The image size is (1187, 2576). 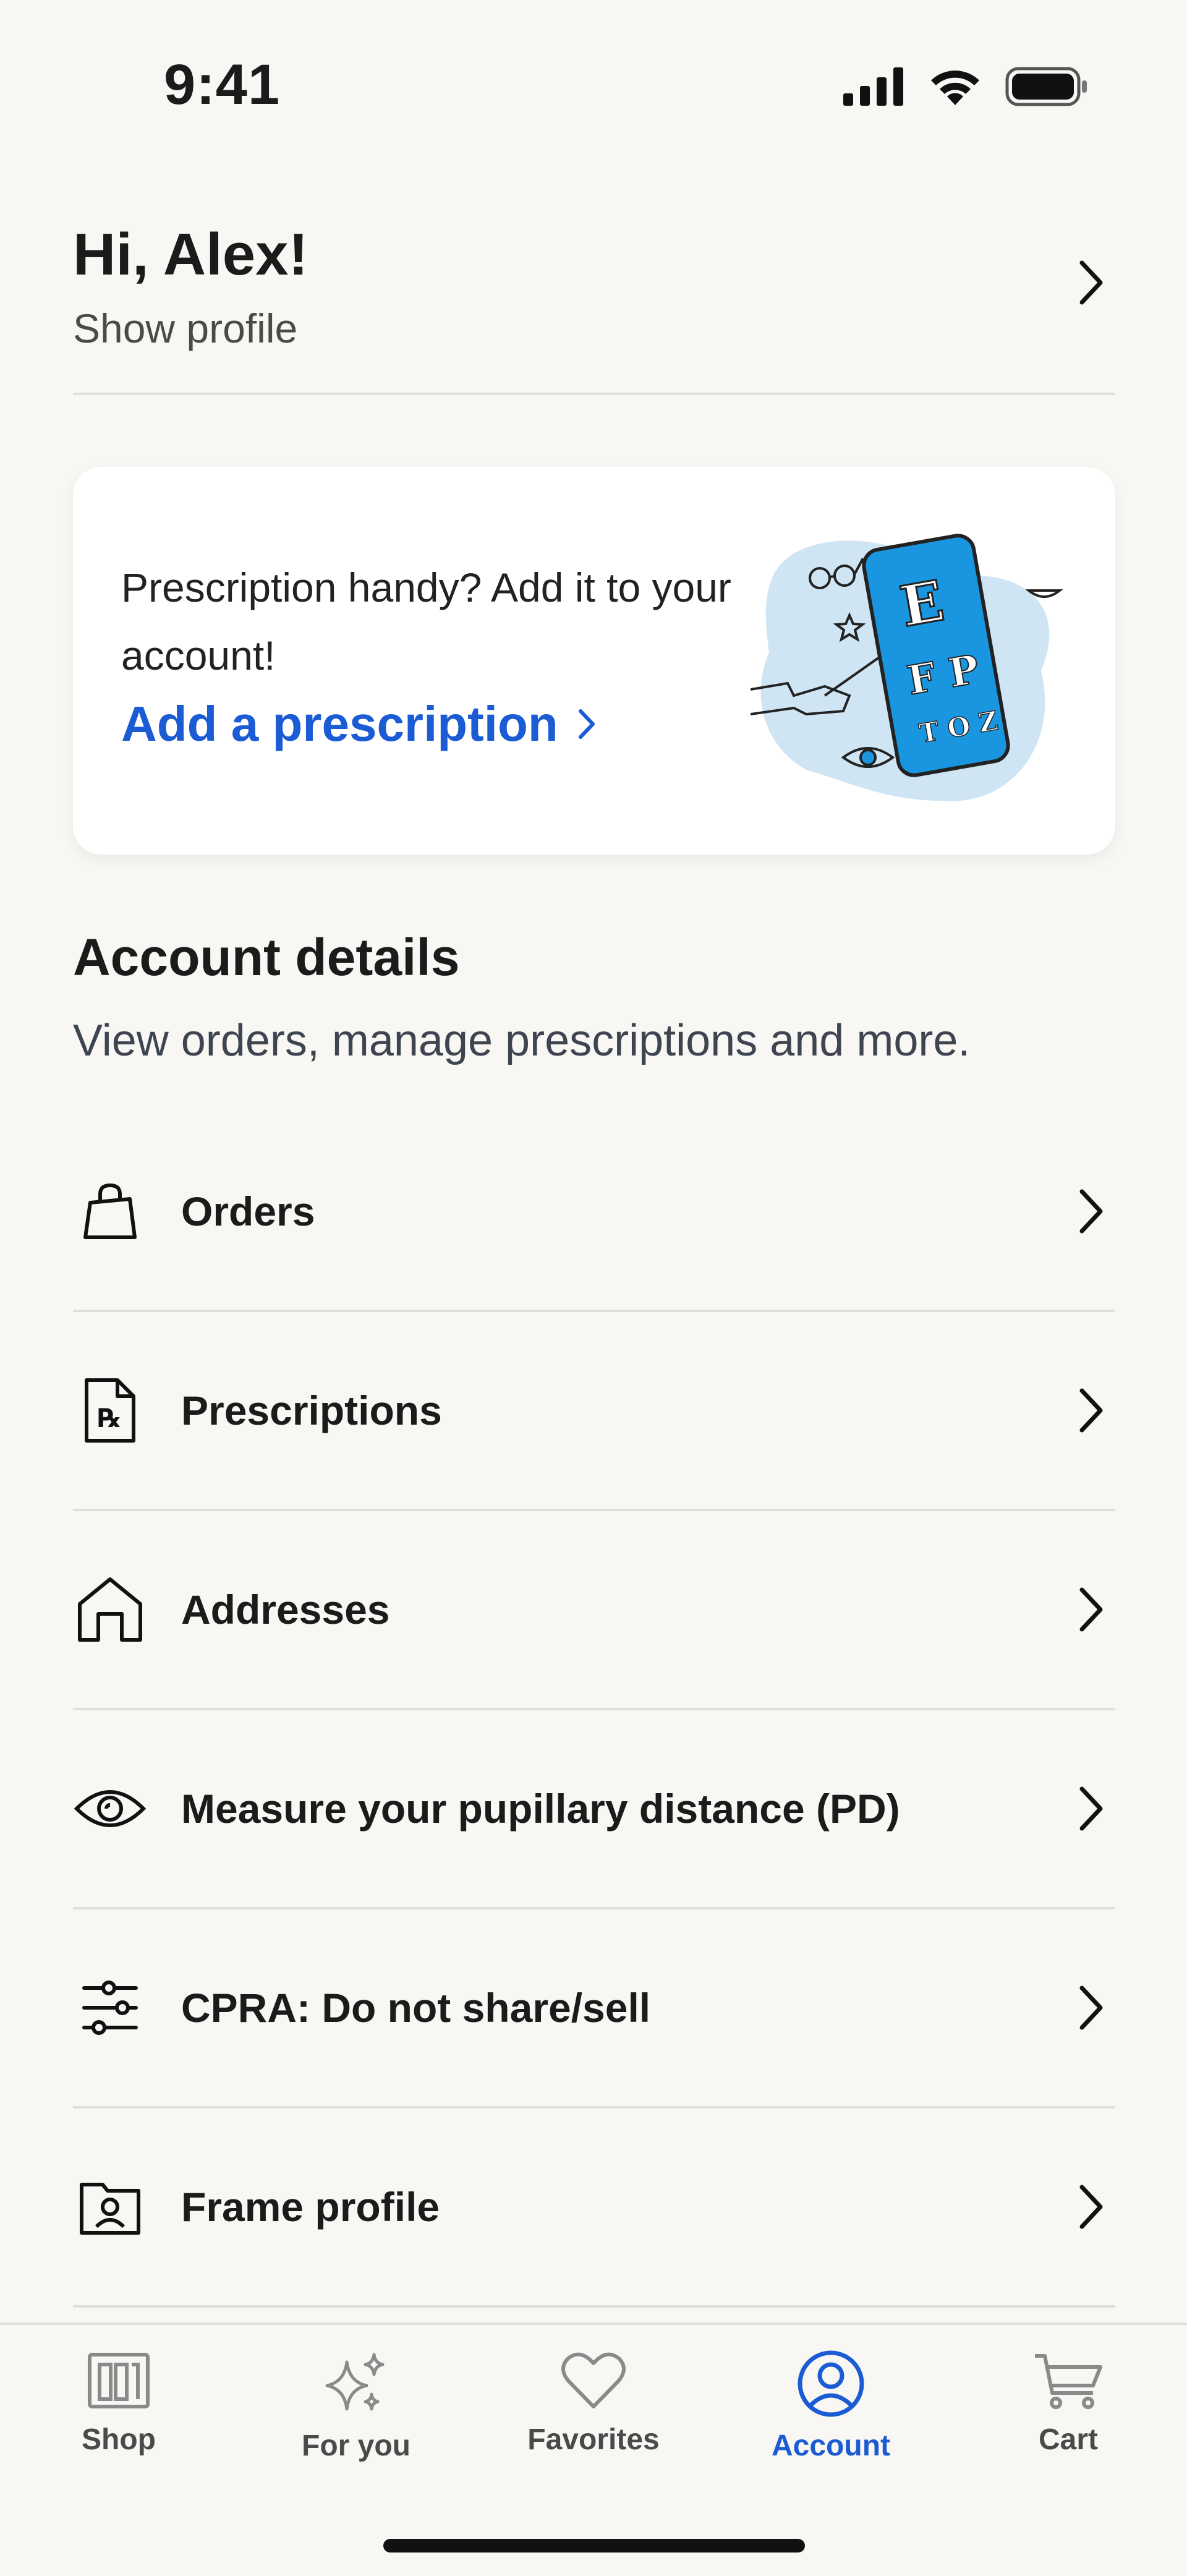 What do you see at coordinates (340, 723) in the screenshot?
I see `add-prescription-label: Add a prescription` at bounding box center [340, 723].